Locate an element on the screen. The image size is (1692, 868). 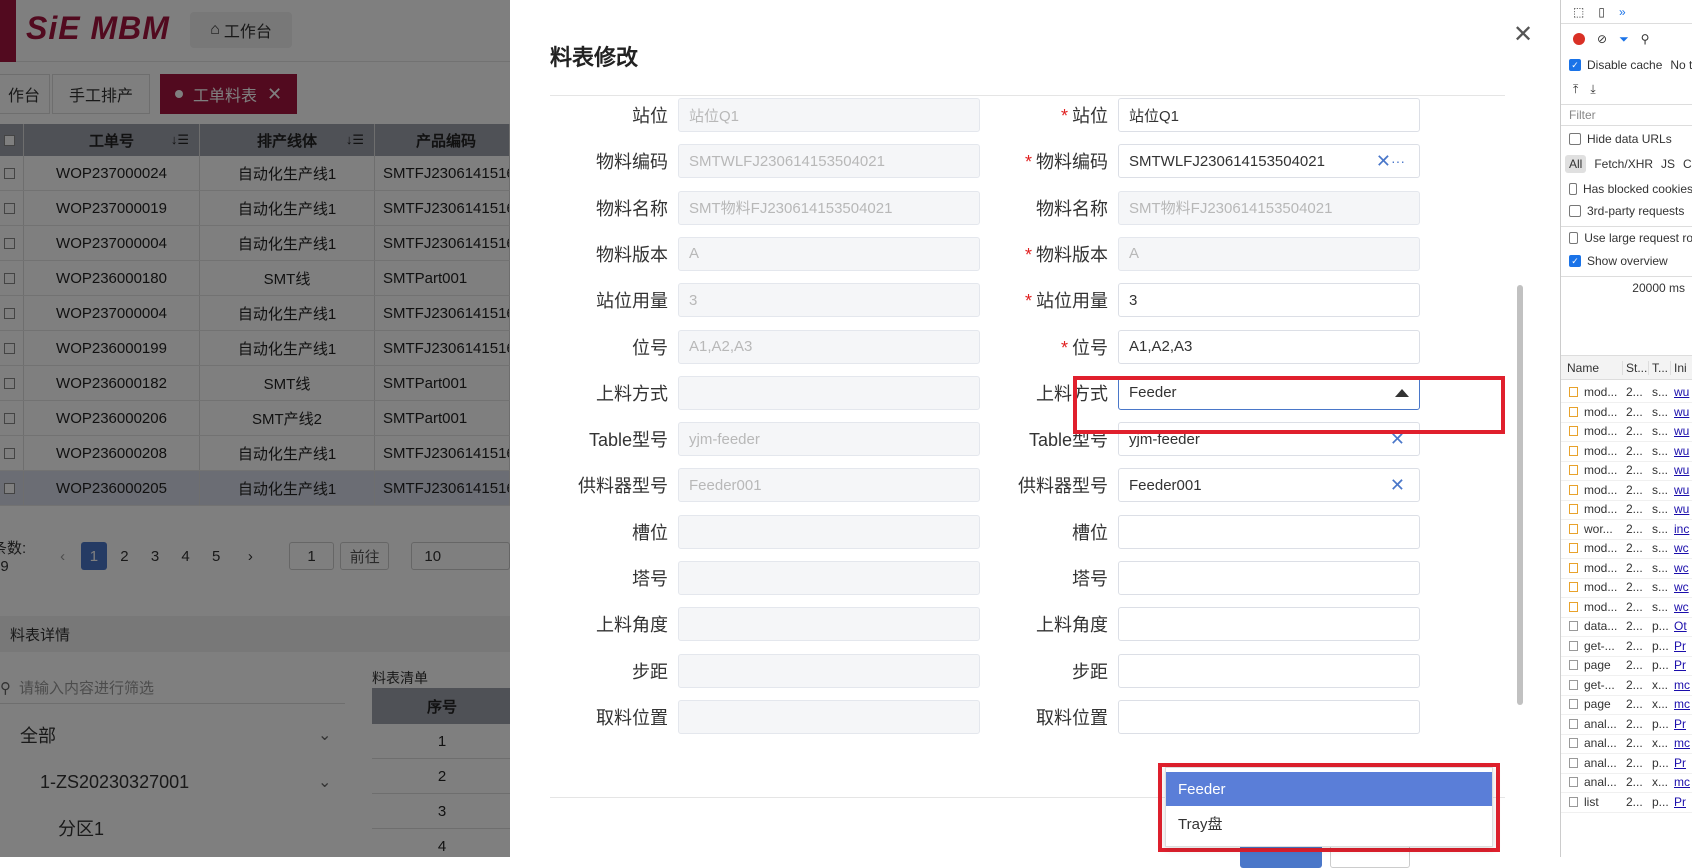
form-row: 取料位置 is located at coordinates (1219, 716).